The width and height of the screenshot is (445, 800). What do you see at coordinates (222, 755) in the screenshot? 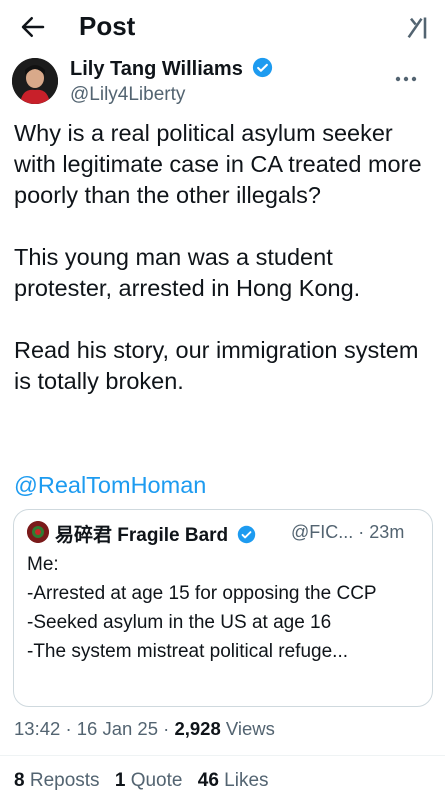
I see `divider` at bounding box center [222, 755].